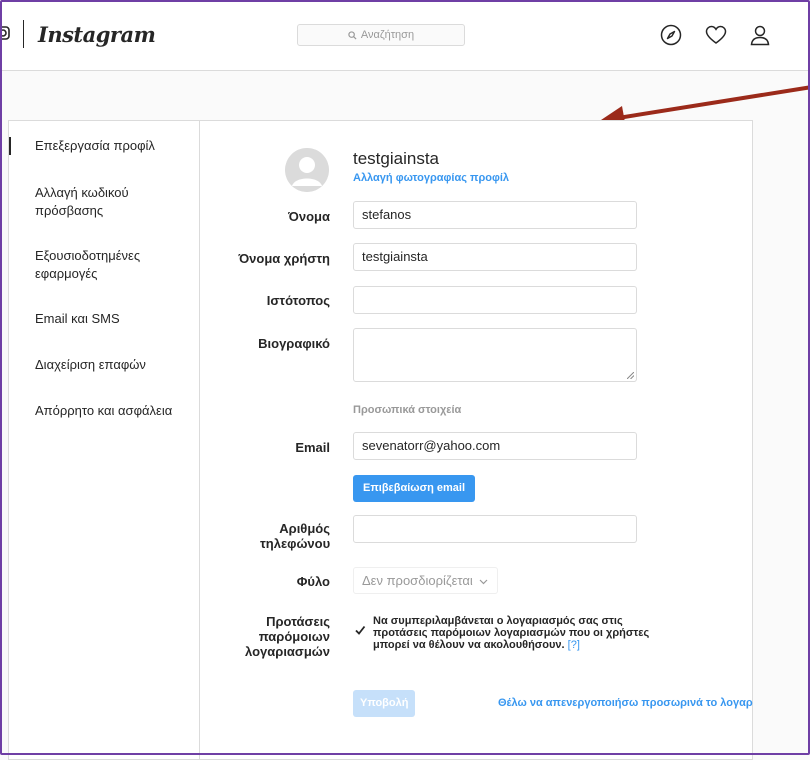  I want to click on profile-username: testgiainsta, so click(396, 158).